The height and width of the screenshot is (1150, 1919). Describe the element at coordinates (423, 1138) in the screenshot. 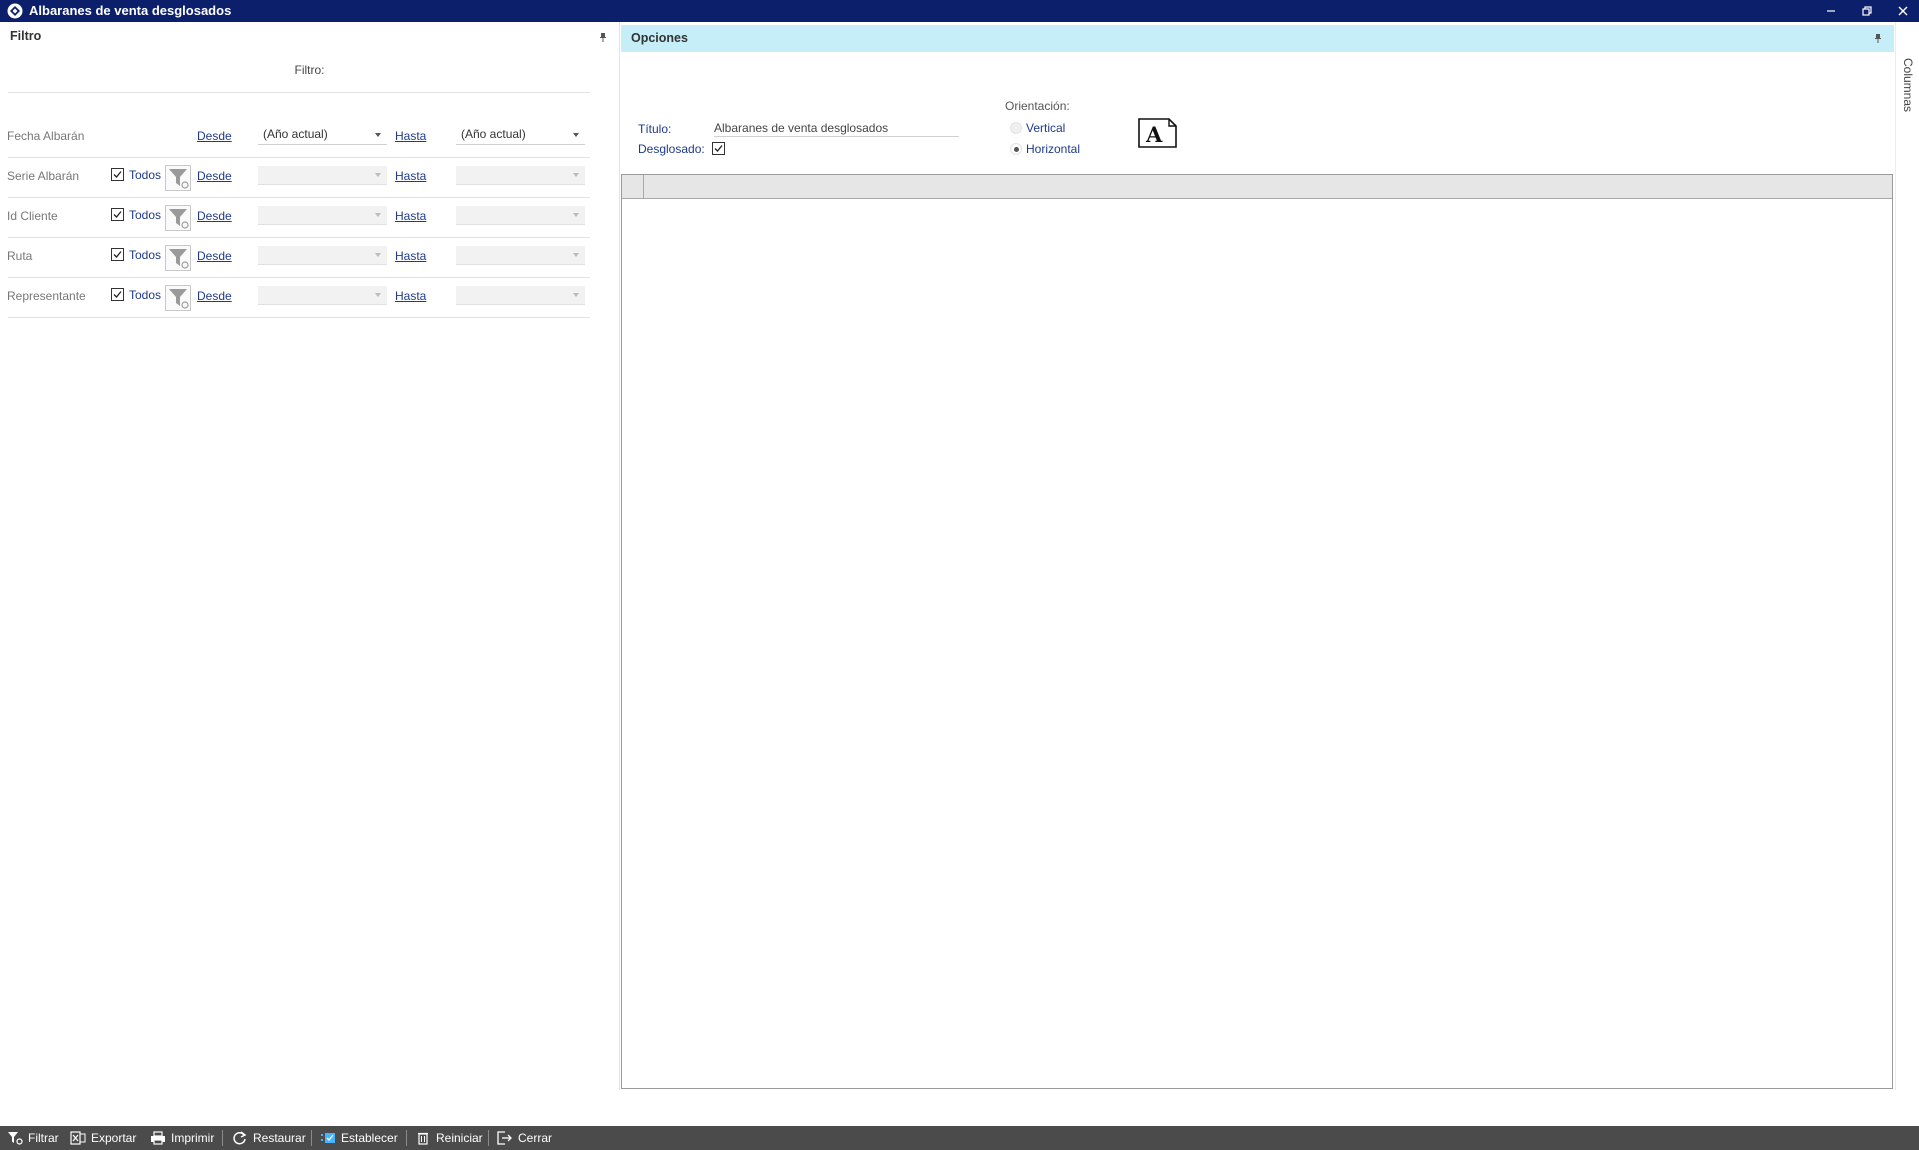

I see `trash-icon` at that location.